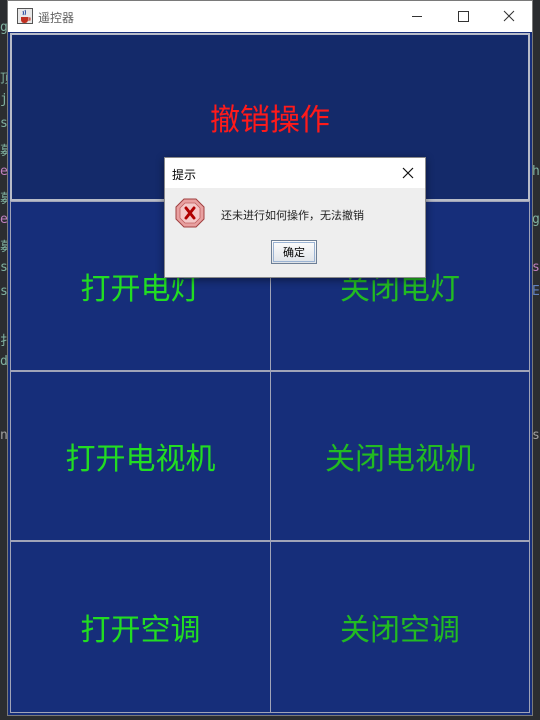  I want to click on ok-button: 确定, so click(294, 252).